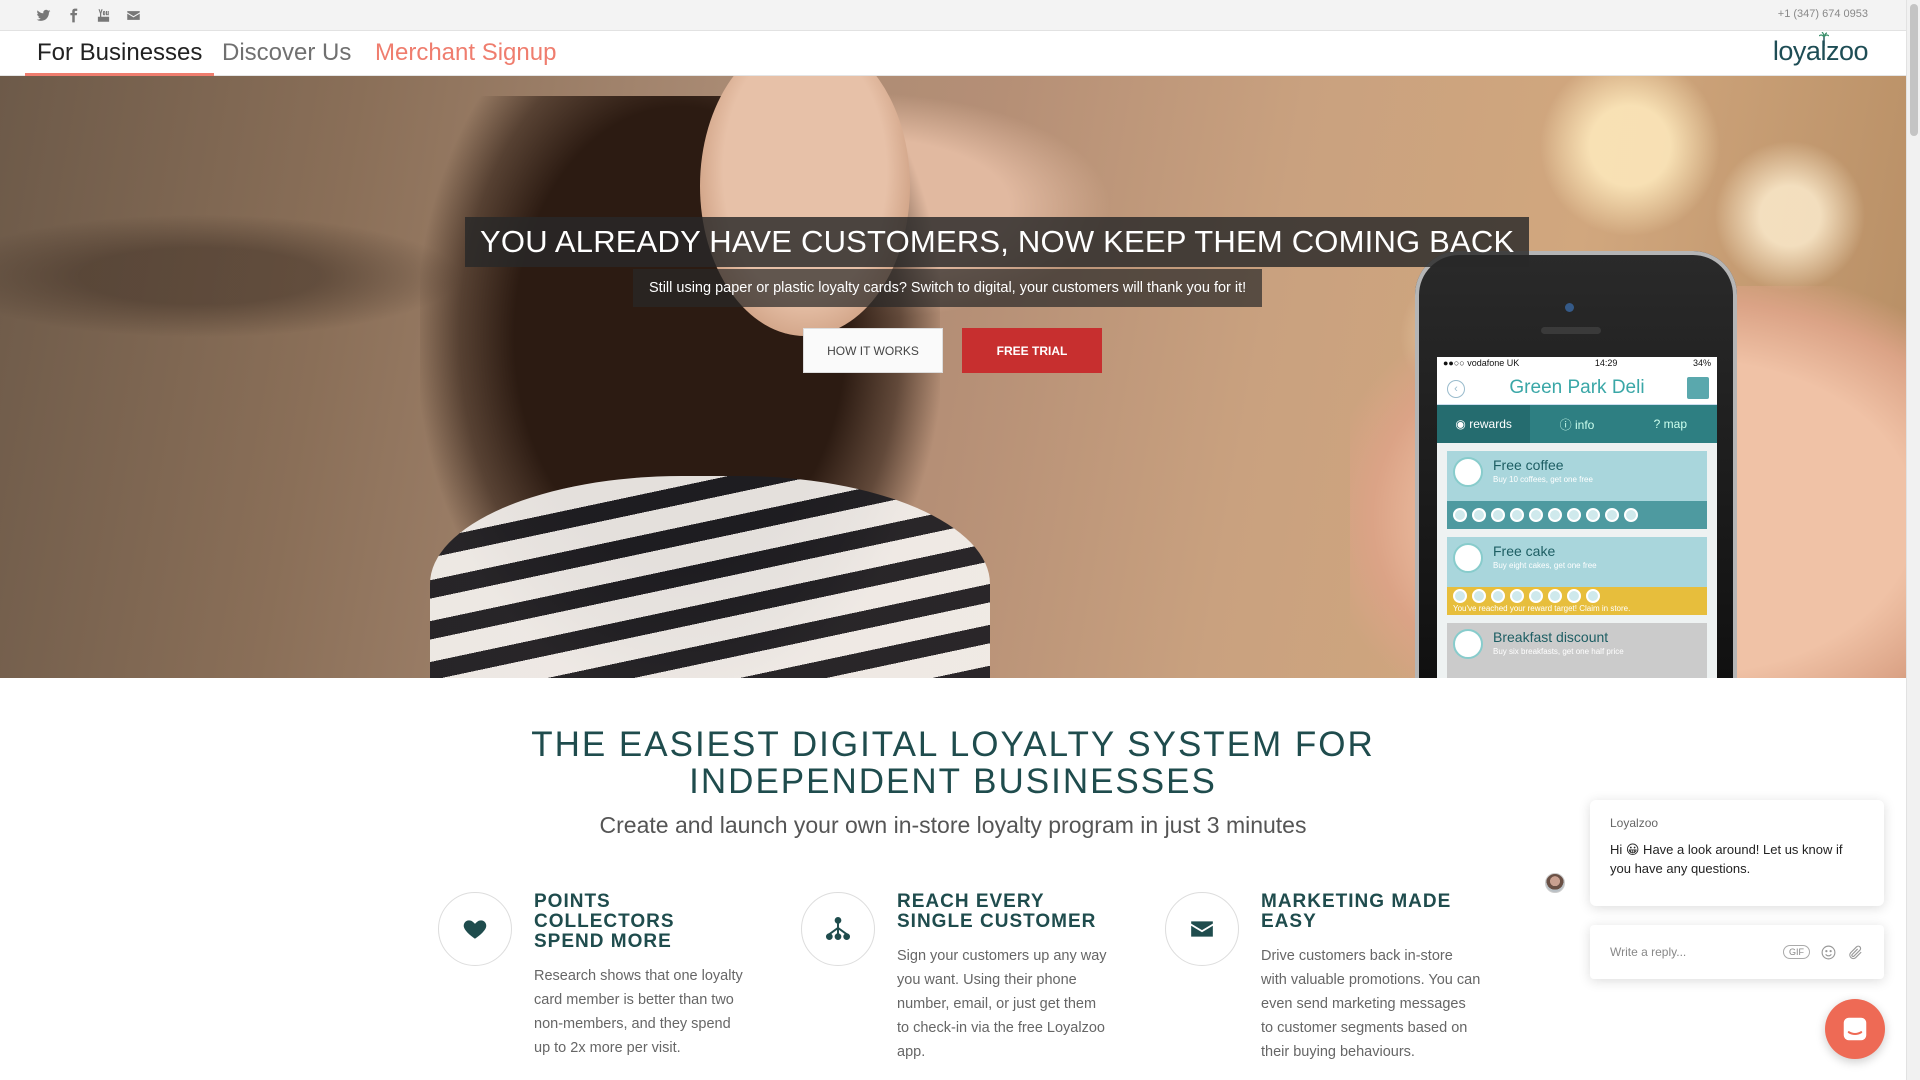 Image resolution: width=1920 pixels, height=1080 pixels. I want to click on reward-title: Free cake, so click(1524, 551).